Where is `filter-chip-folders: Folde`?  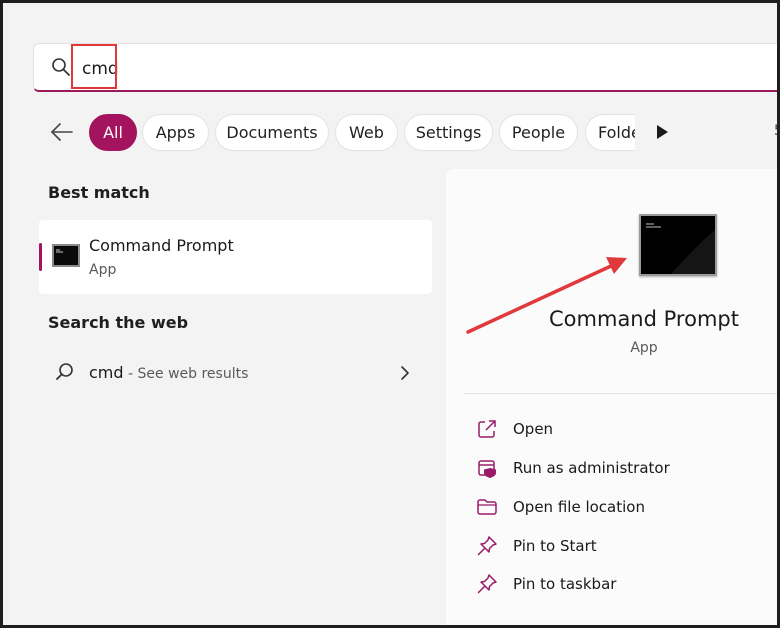
filter-chip-folders: Folde is located at coordinates (610, 132).